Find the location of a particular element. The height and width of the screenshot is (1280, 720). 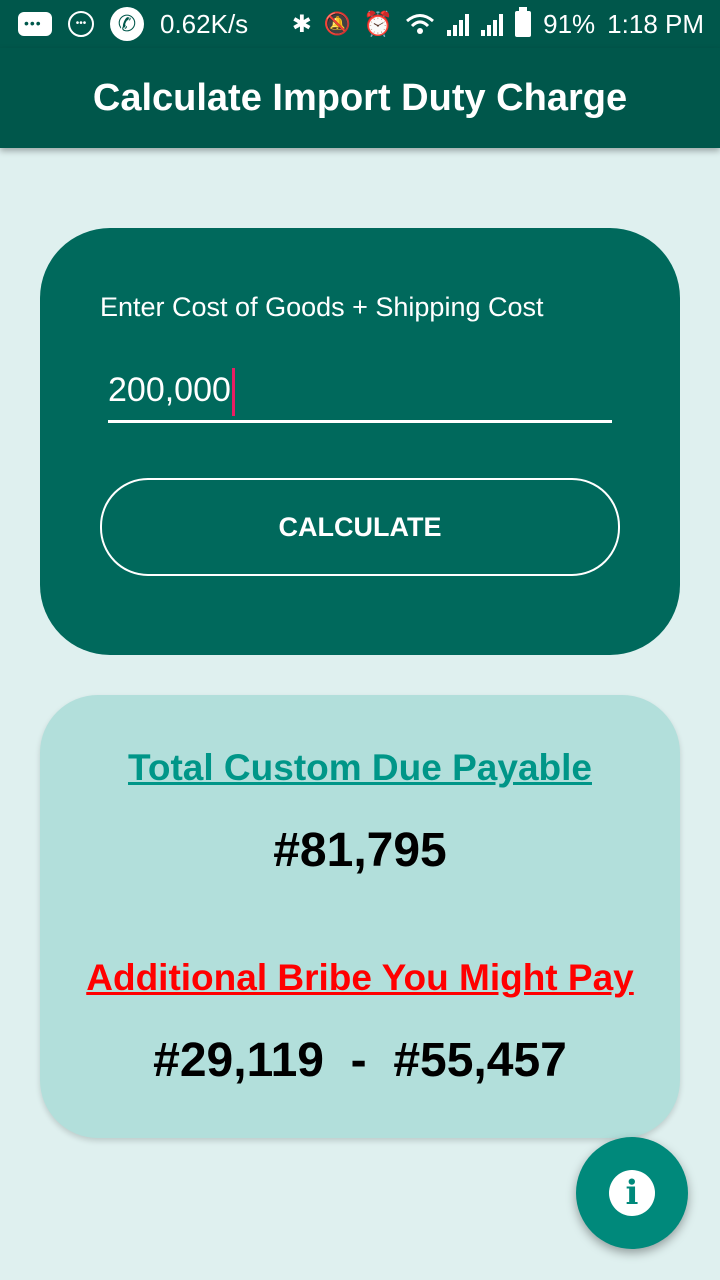

dots-icon: ••• is located at coordinates (81, 24).